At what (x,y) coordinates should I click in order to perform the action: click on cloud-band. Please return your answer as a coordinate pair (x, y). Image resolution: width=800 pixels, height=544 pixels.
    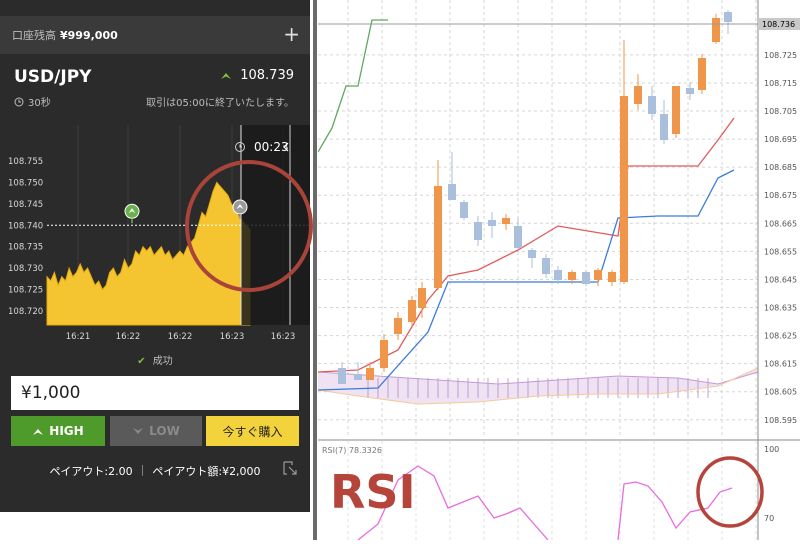
    Looking at the image, I should click on (538, 386).